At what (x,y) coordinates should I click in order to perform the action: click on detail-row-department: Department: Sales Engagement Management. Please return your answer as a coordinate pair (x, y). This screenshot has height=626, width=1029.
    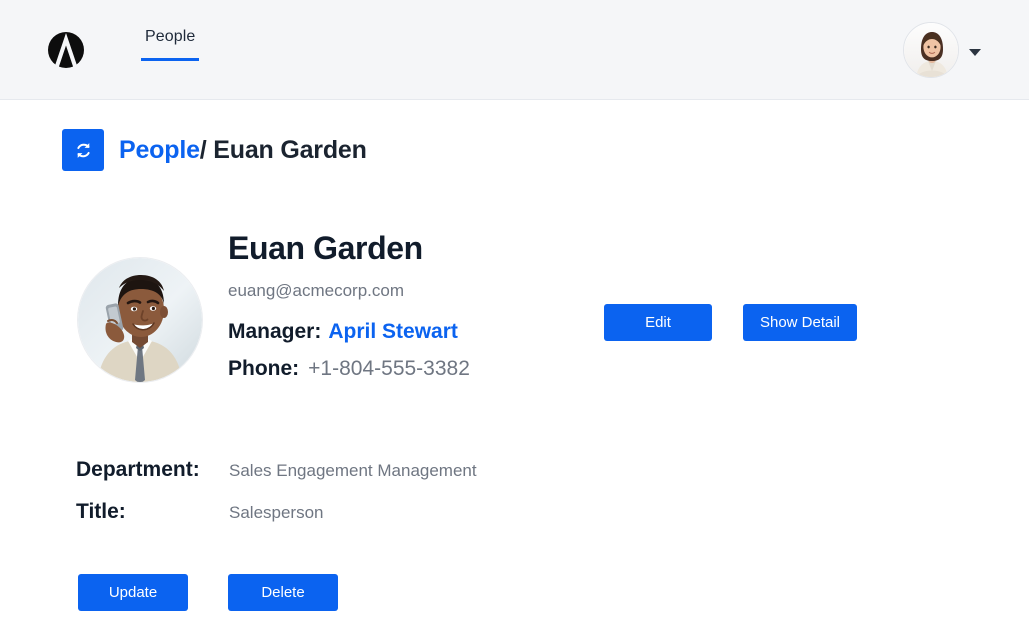
    Looking at the image, I should click on (276, 470).